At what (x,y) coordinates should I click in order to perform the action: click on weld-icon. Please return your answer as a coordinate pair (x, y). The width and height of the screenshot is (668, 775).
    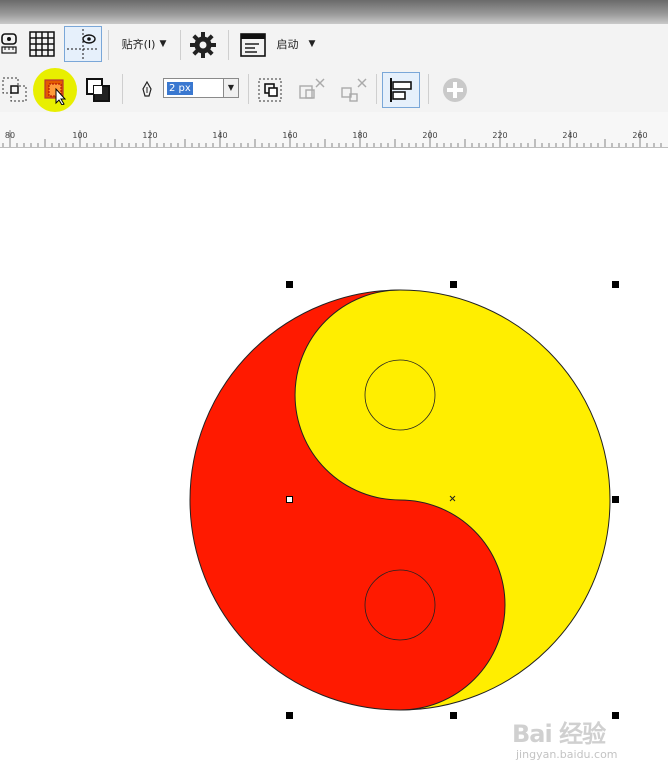
    Looking at the image, I should click on (15, 90).